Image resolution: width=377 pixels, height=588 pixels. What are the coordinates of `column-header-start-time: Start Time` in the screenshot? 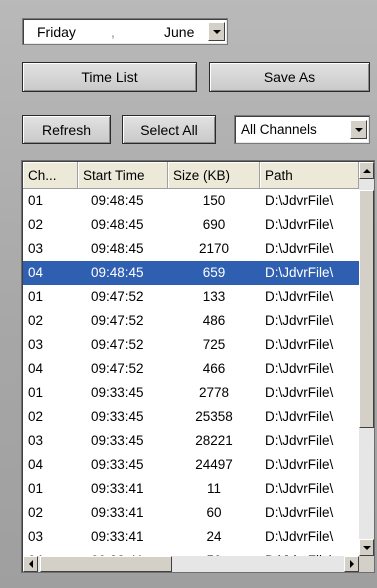 It's located at (123, 175).